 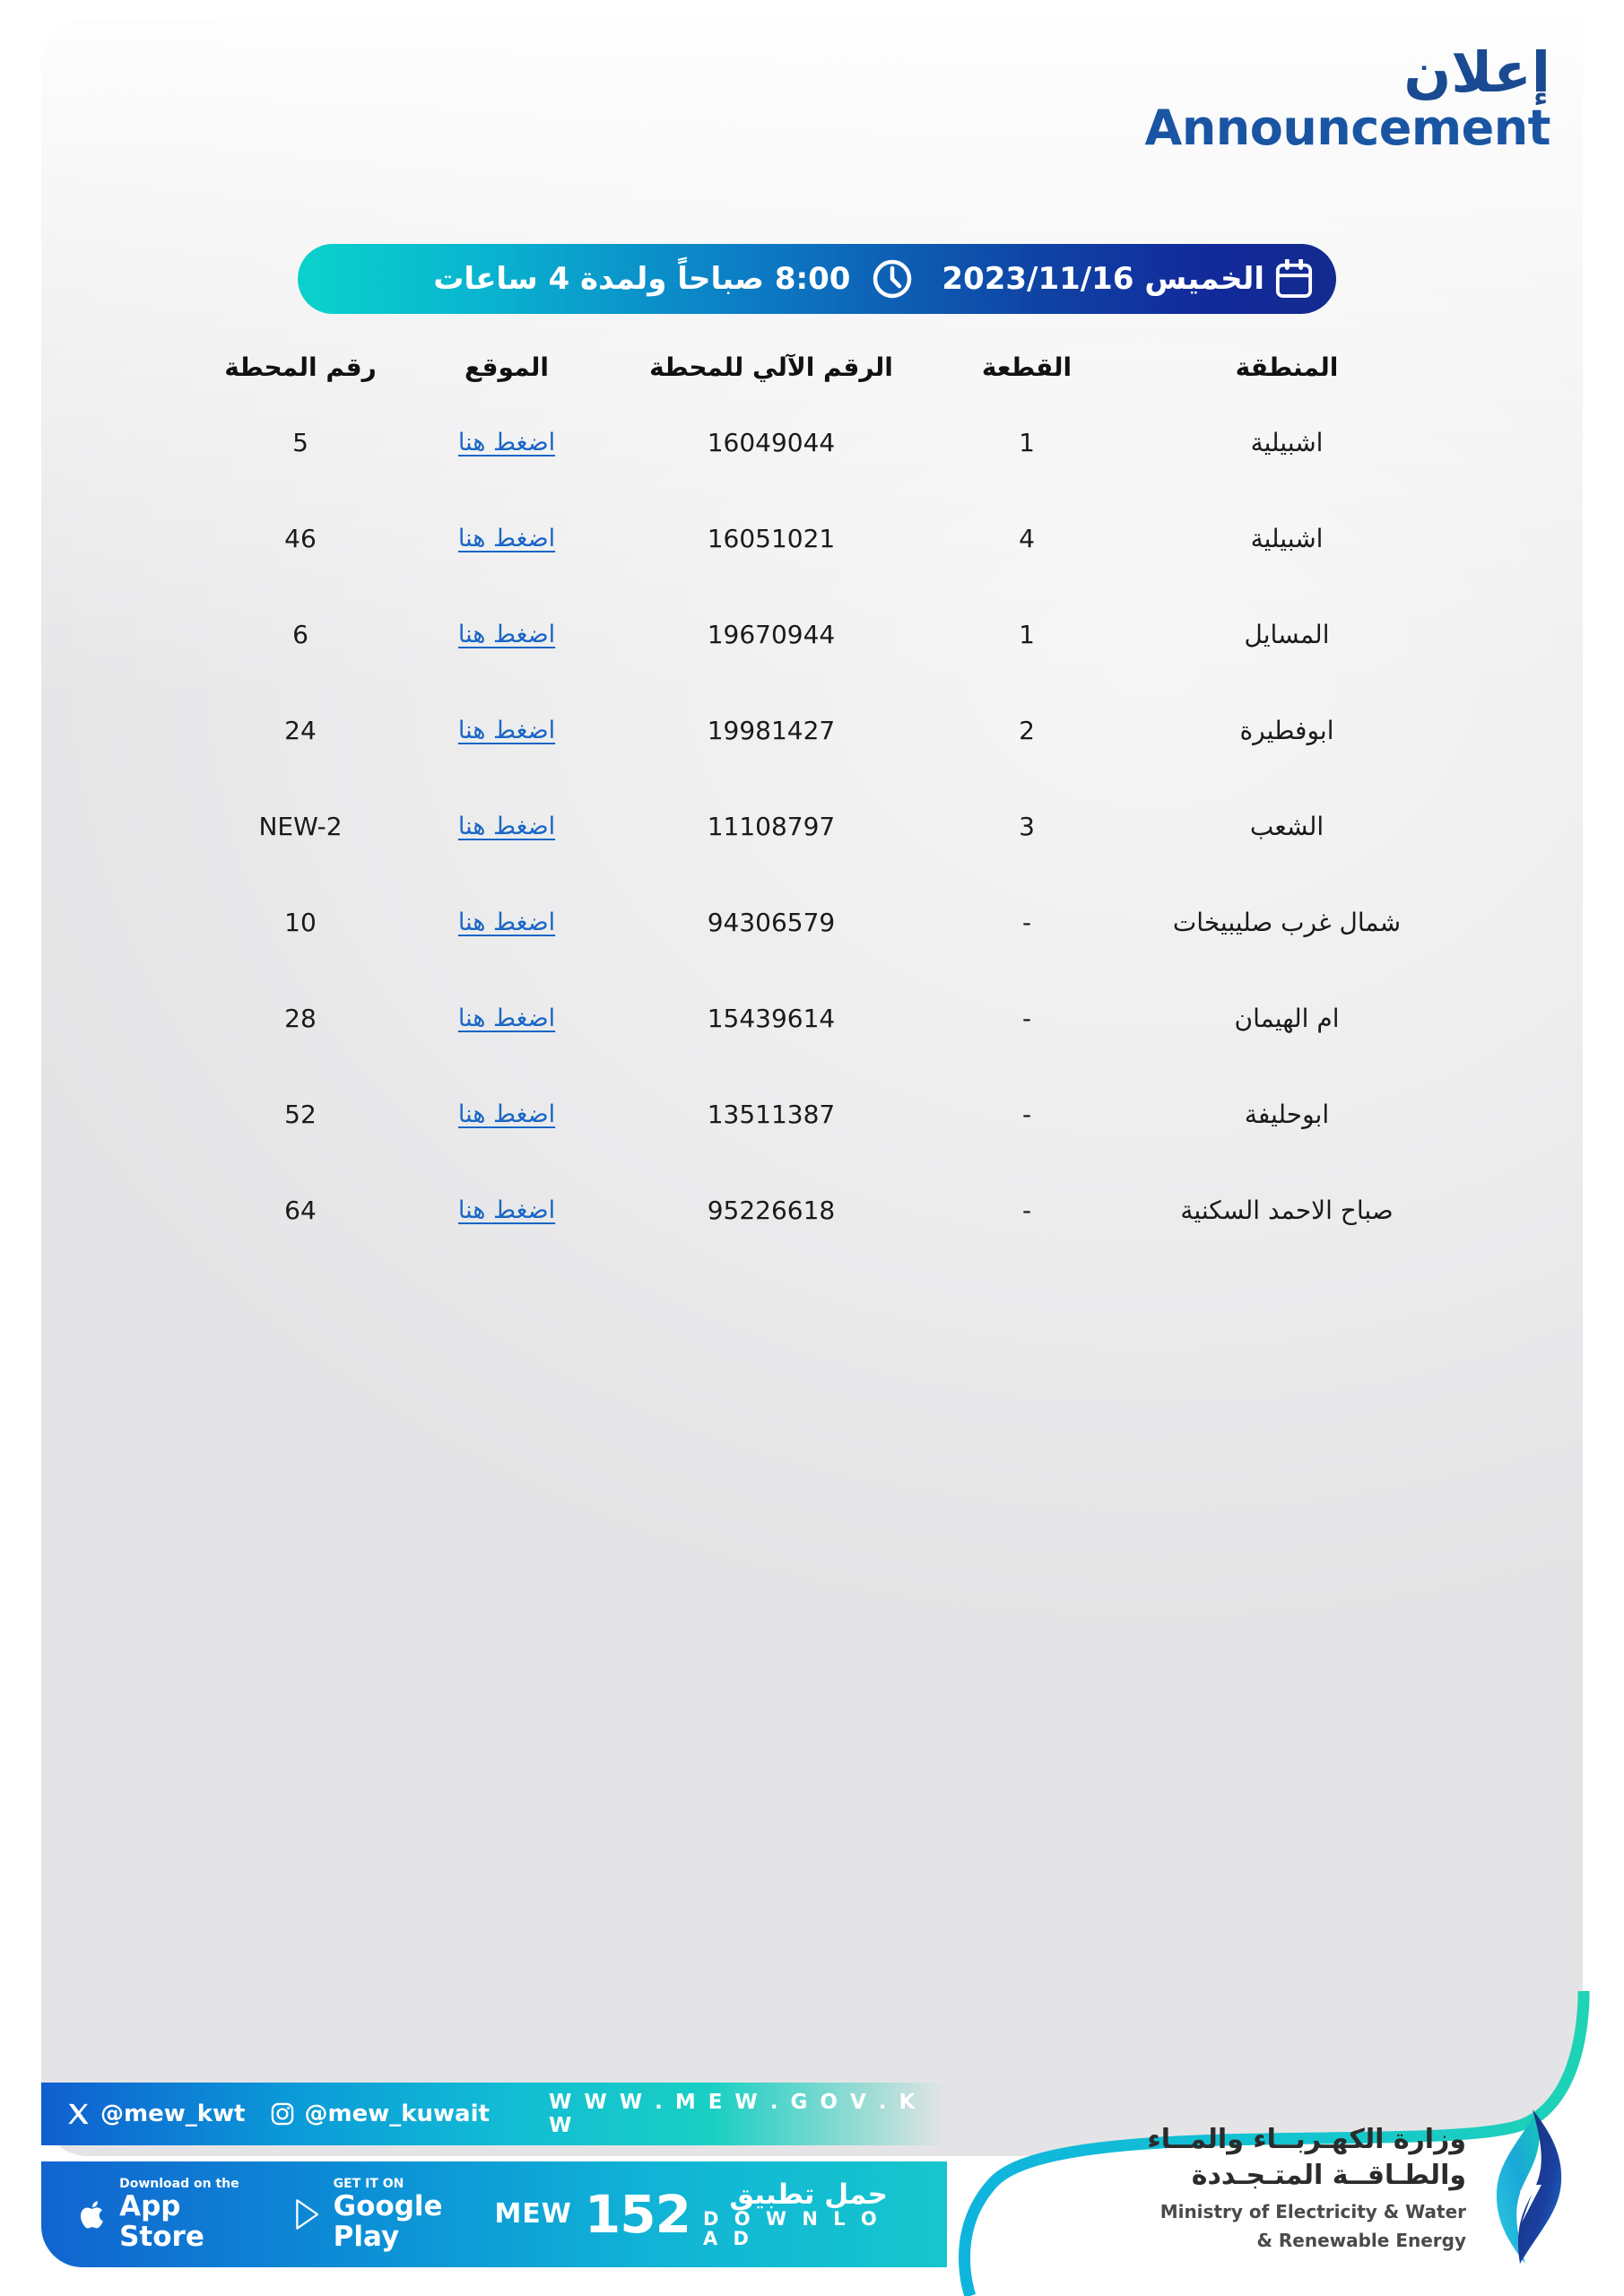 What do you see at coordinates (771, 922) in the screenshot?
I see `cell-auto-no: 94306579` at bounding box center [771, 922].